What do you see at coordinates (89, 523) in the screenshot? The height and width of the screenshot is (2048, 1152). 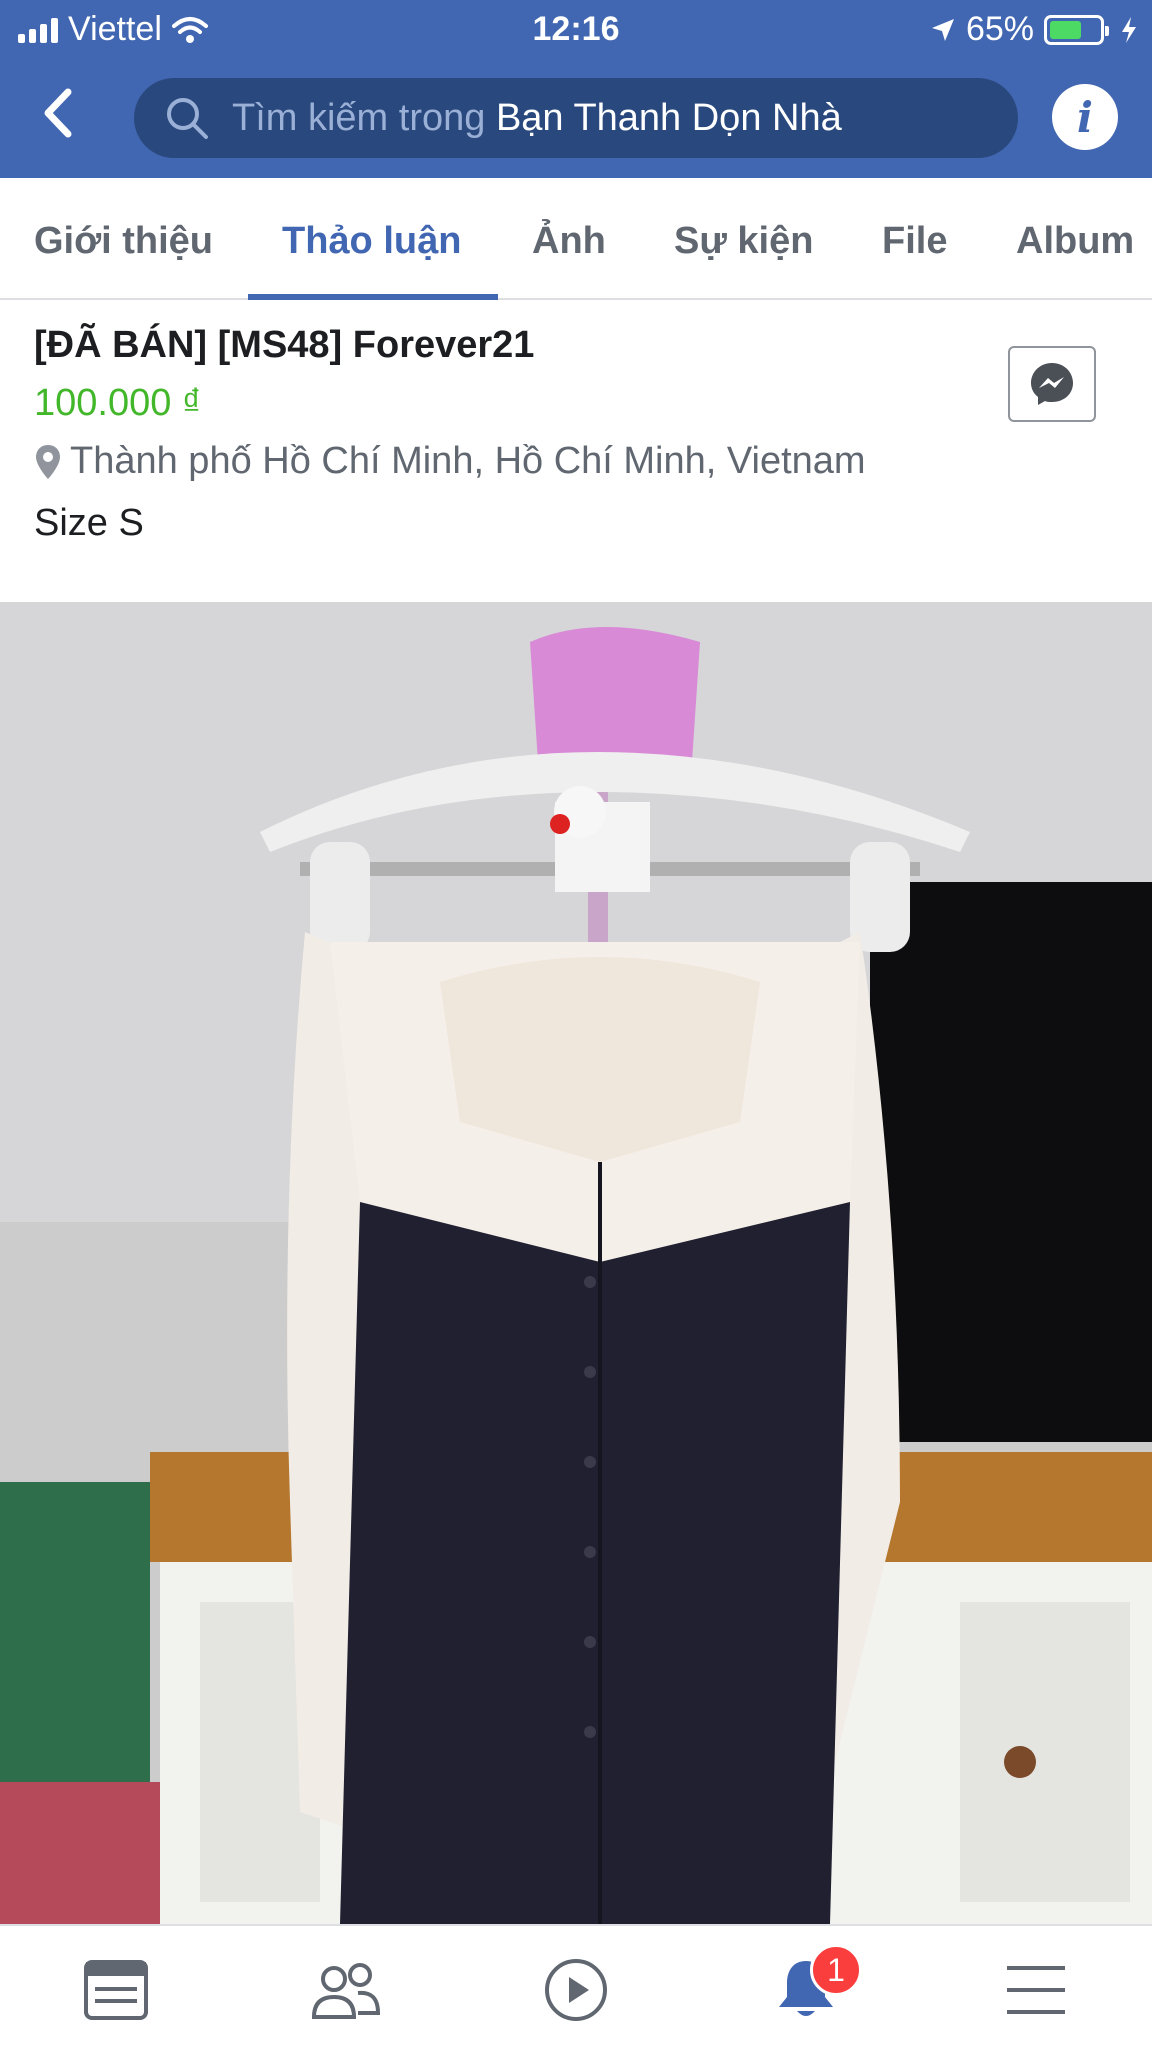 I see `post-description: Size S` at bounding box center [89, 523].